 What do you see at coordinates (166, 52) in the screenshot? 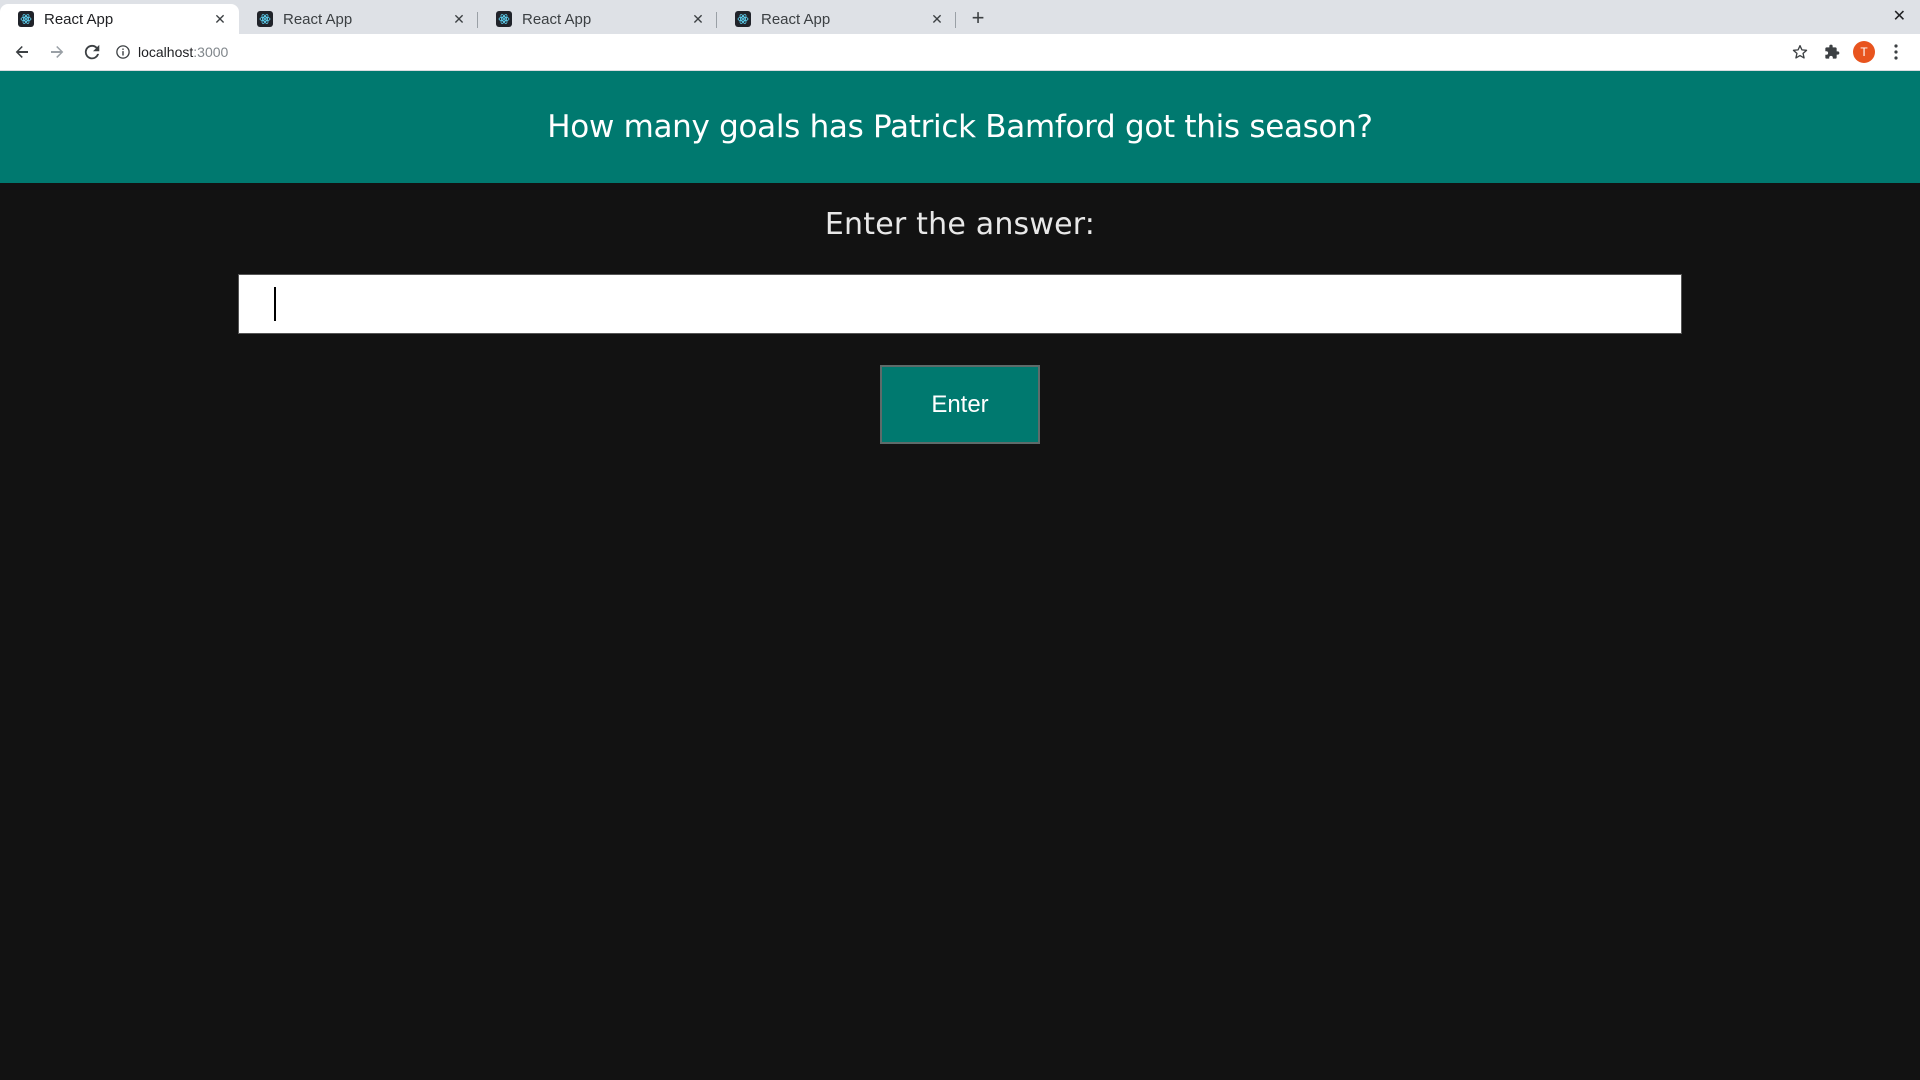
I see `url-host: localhost` at bounding box center [166, 52].